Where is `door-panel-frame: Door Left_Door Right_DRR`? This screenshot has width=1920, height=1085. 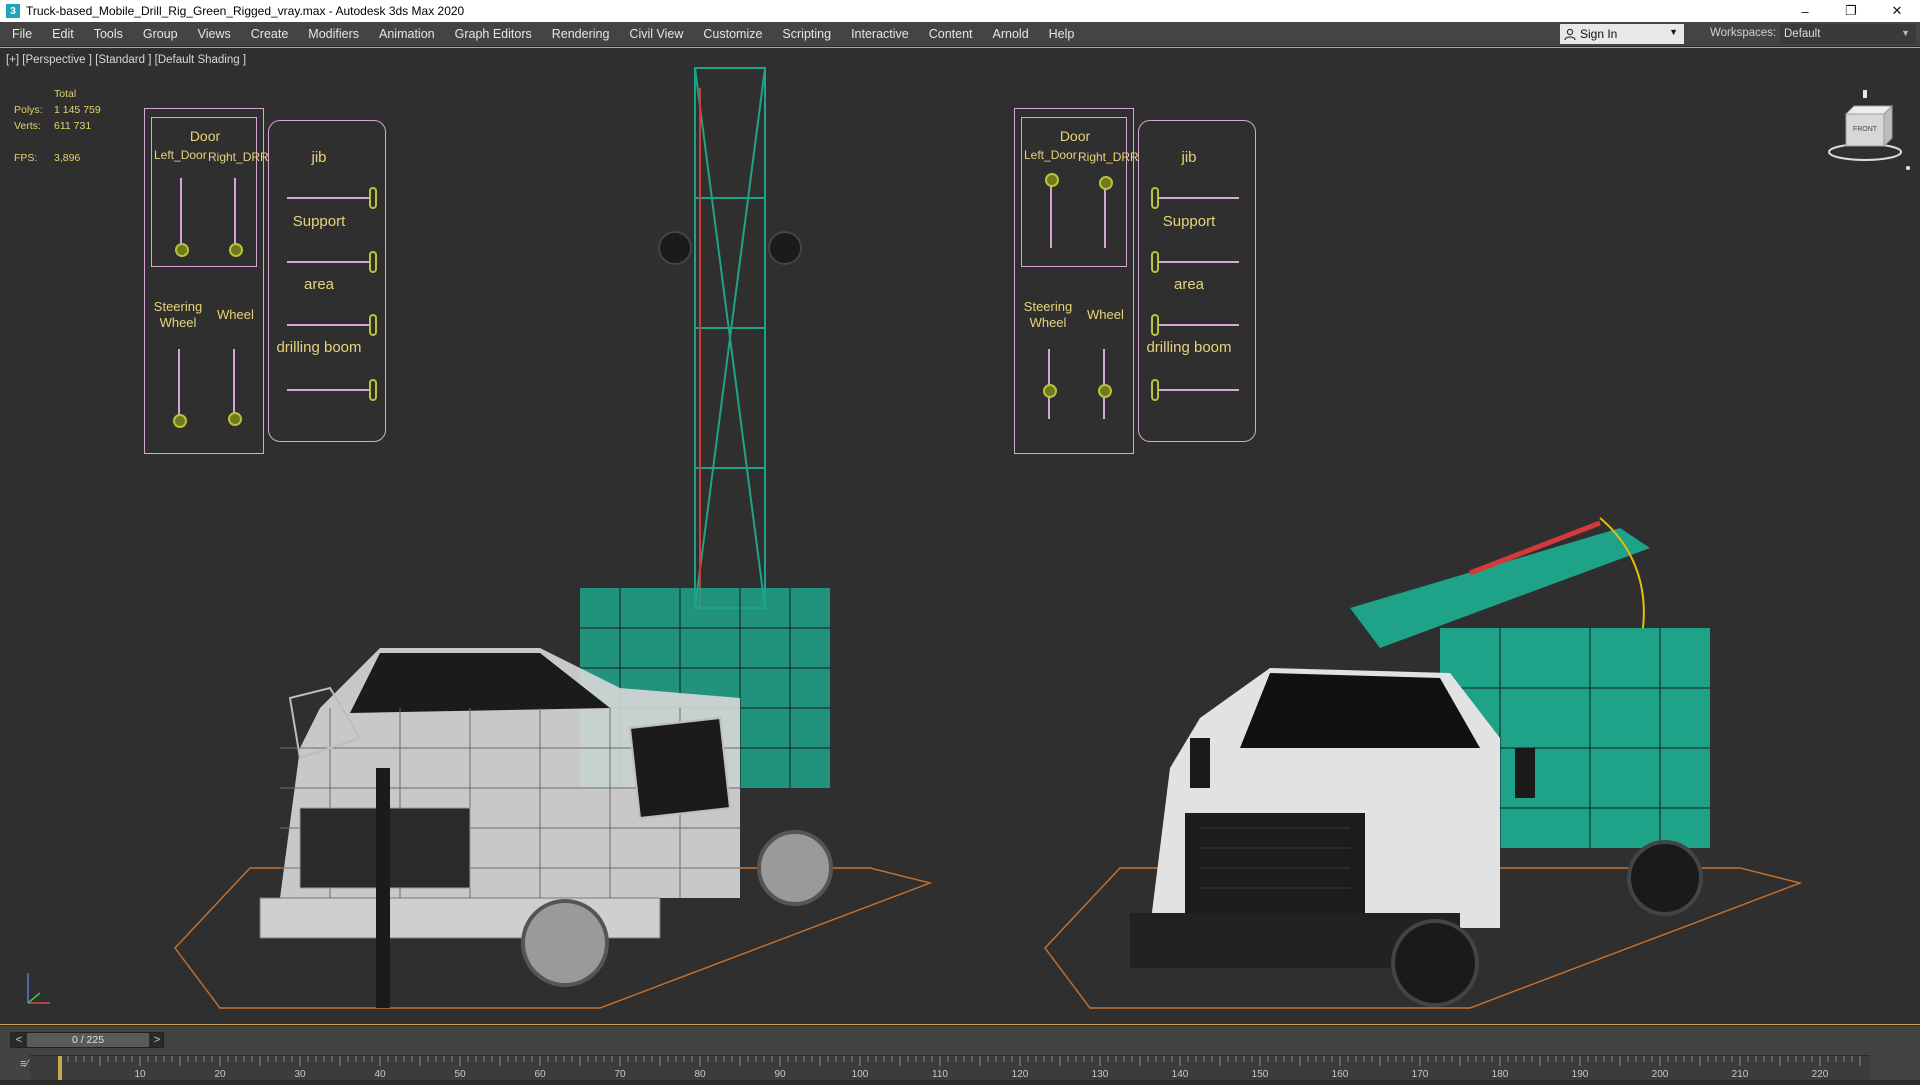
door-panel-frame: Door Left_Door Right_DRR is located at coordinates (1080, 192).